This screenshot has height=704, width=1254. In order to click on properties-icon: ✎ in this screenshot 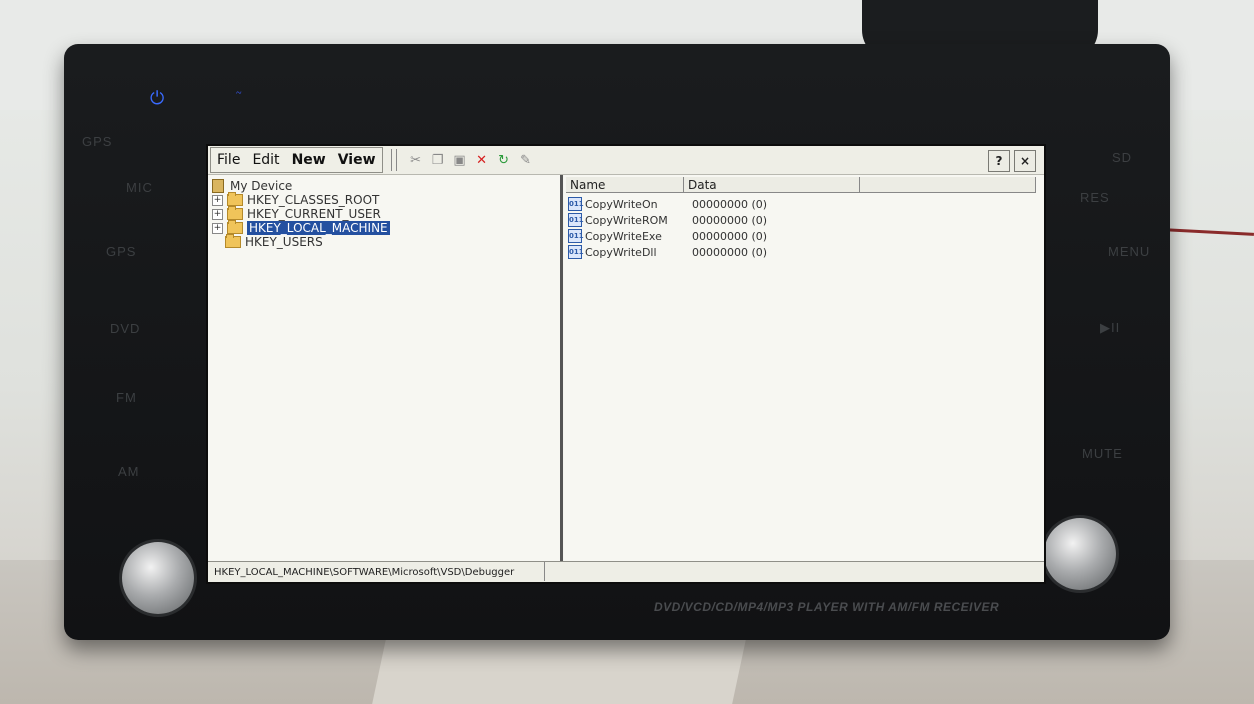, I will do `click(526, 160)`.